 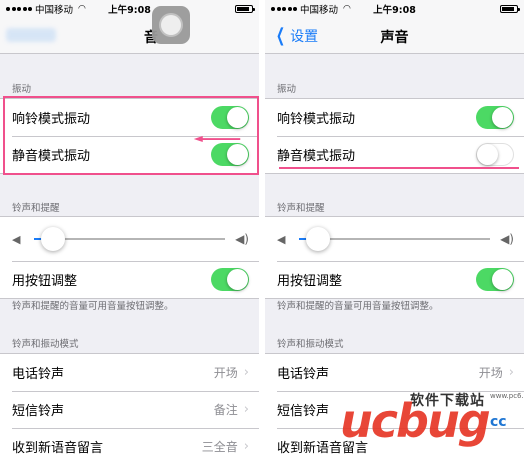 I want to click on vibrate-group: 响铃模式振动 静音模式振动, so click(x=394, y=136).